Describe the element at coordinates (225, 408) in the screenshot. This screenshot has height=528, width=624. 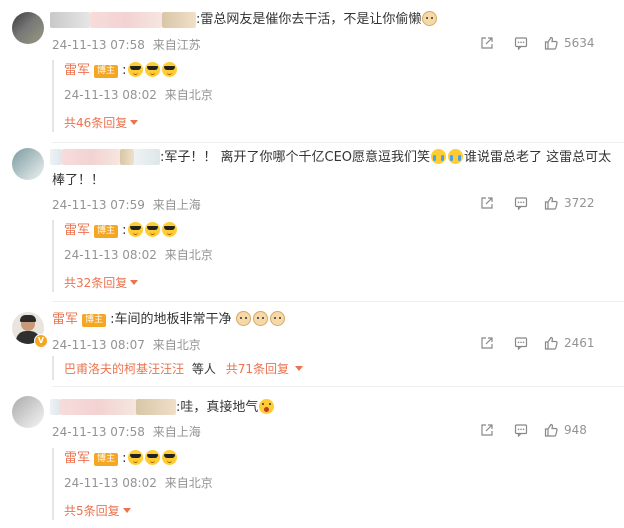
I see `comment-text: :哇，真接地气` at that location.